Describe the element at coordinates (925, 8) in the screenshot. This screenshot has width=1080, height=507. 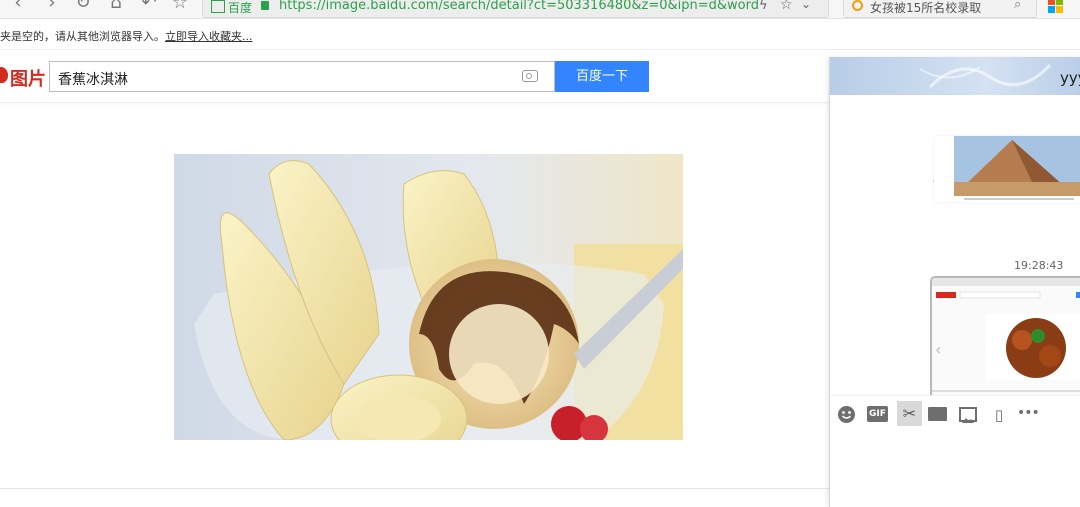
I see `browser-search-text: 女孩被15所名校录取` at that location.